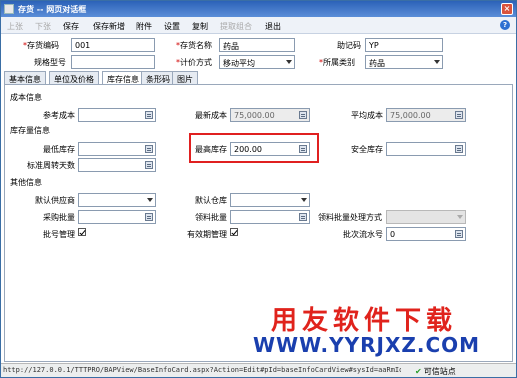 The width and height of the screenshot is (517, 378). What do you see at coordinates (270, 217) in the screenshot?
I see `pick-batch-field` at bounding box center [270, 217].